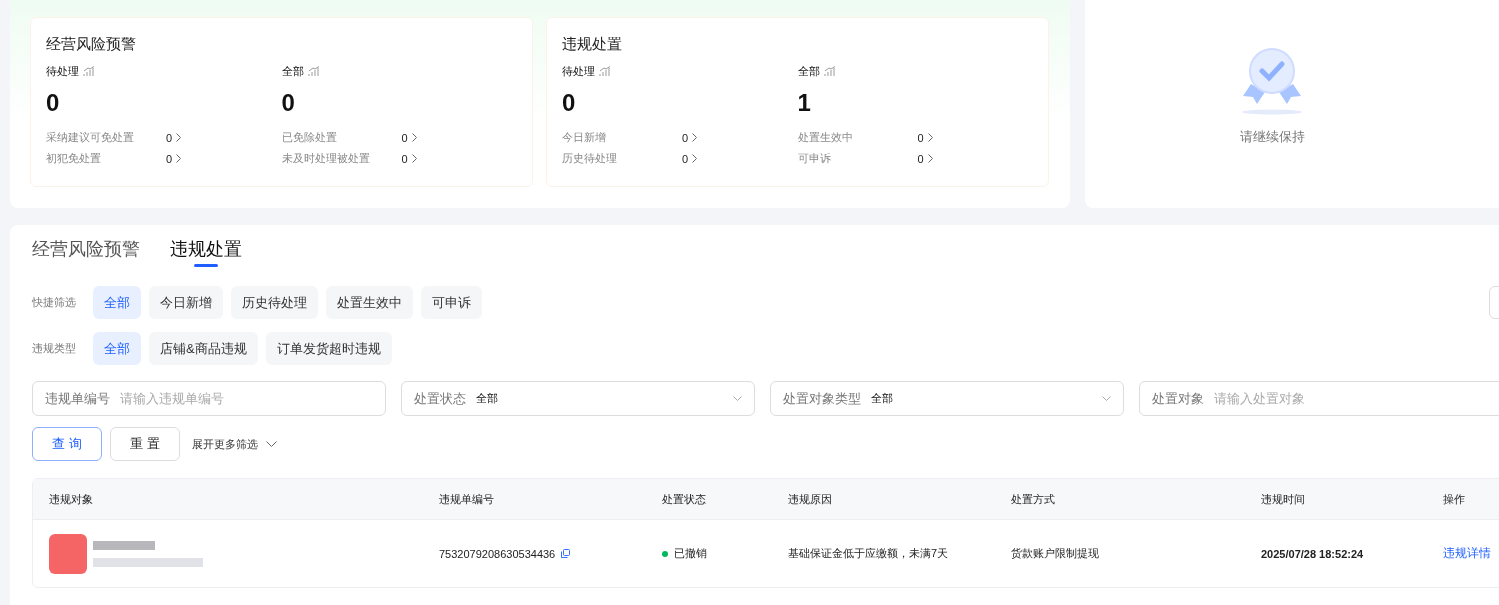  What do you see at coordinates (124, 545) in the screenshot?
I see `blurred-name` at bounding box center [124, 545].